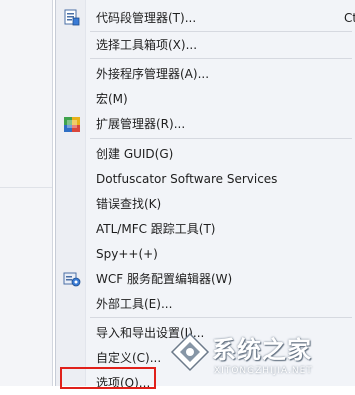  I want to click on menu-item-macros: 宏(M), so click(205, 99).